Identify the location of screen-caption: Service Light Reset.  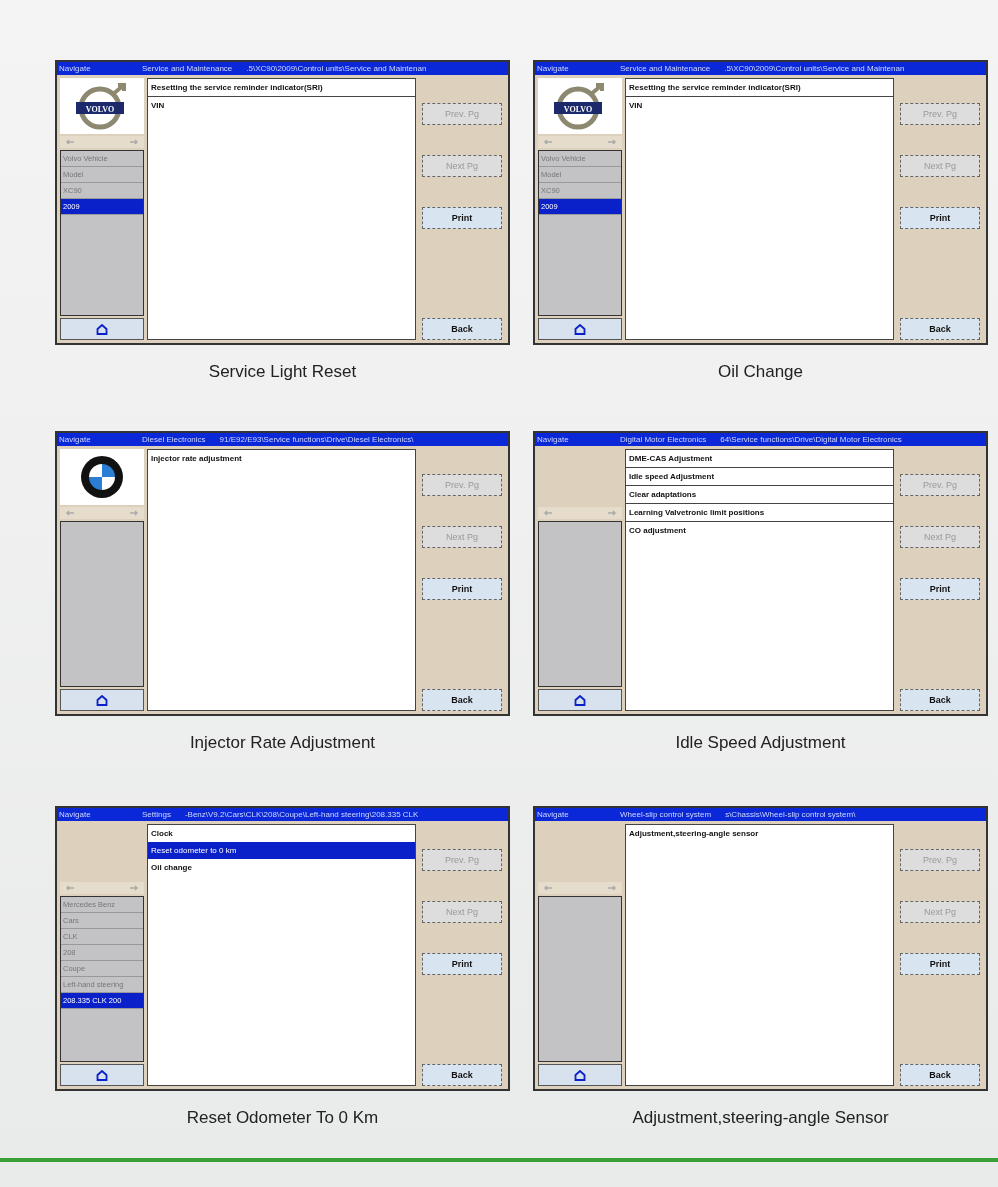
(282, 372).